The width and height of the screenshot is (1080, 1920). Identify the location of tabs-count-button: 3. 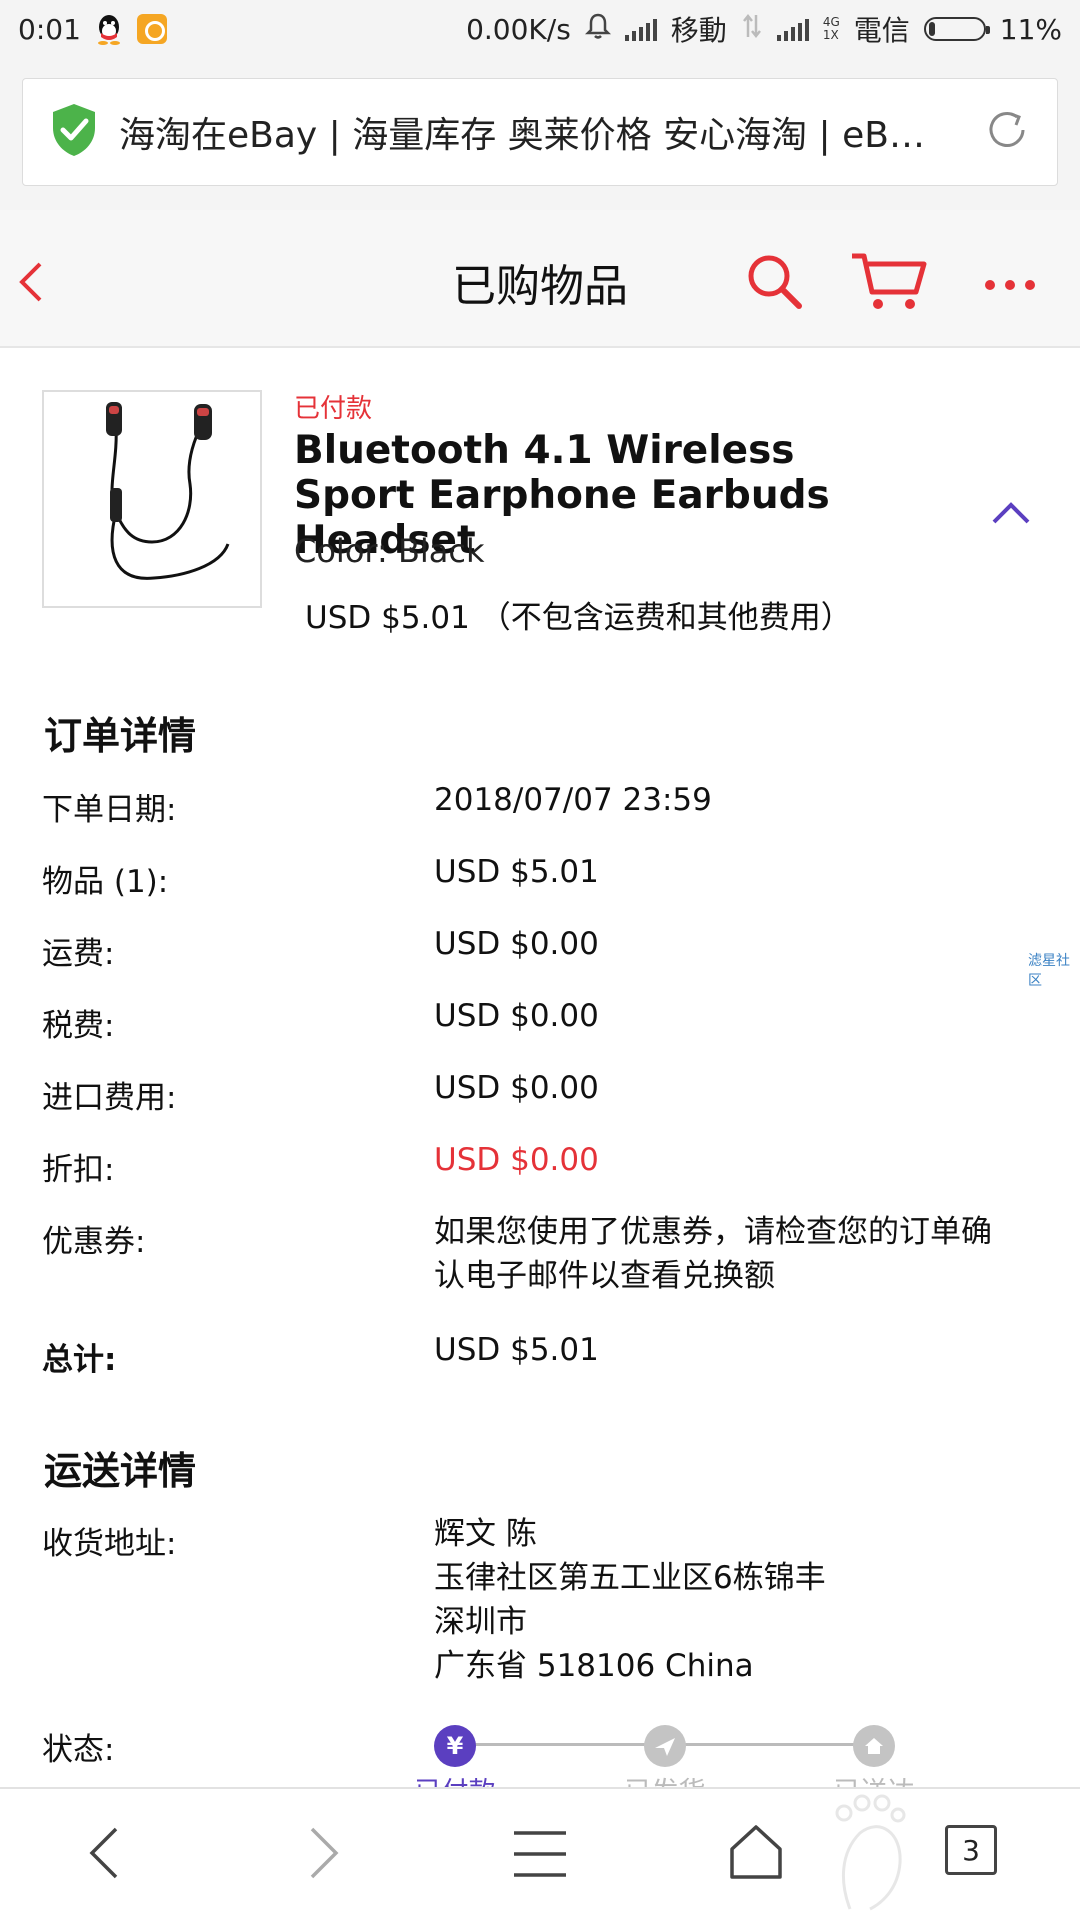
(971, 1850).